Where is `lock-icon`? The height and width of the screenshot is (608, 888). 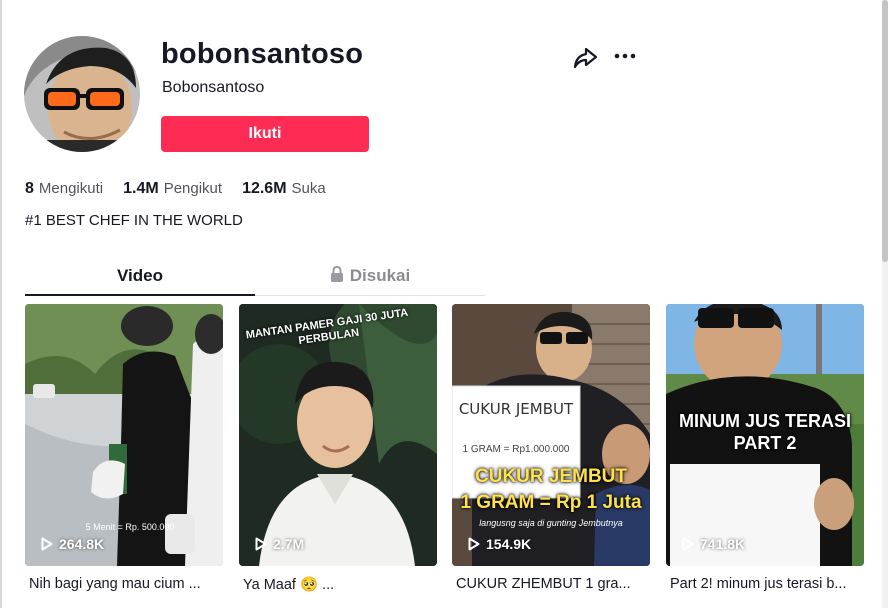
lock-icon is located at coordinates (337, 277).